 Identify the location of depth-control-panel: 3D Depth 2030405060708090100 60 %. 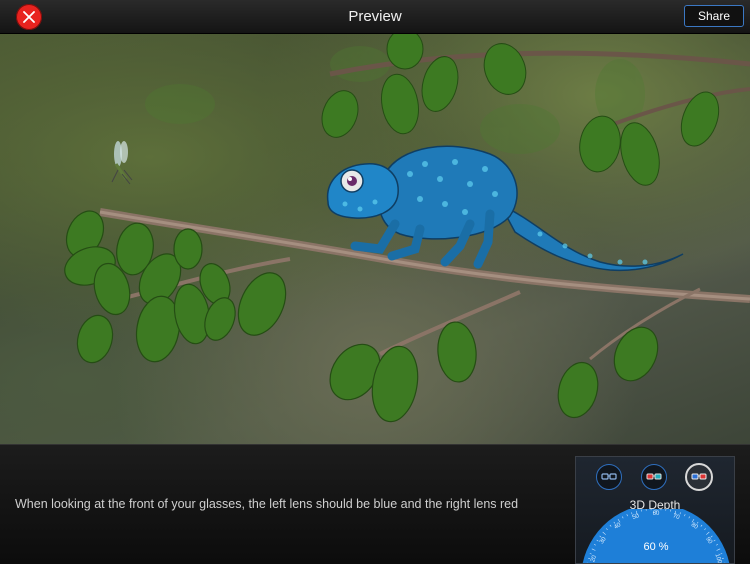
(655, 510).